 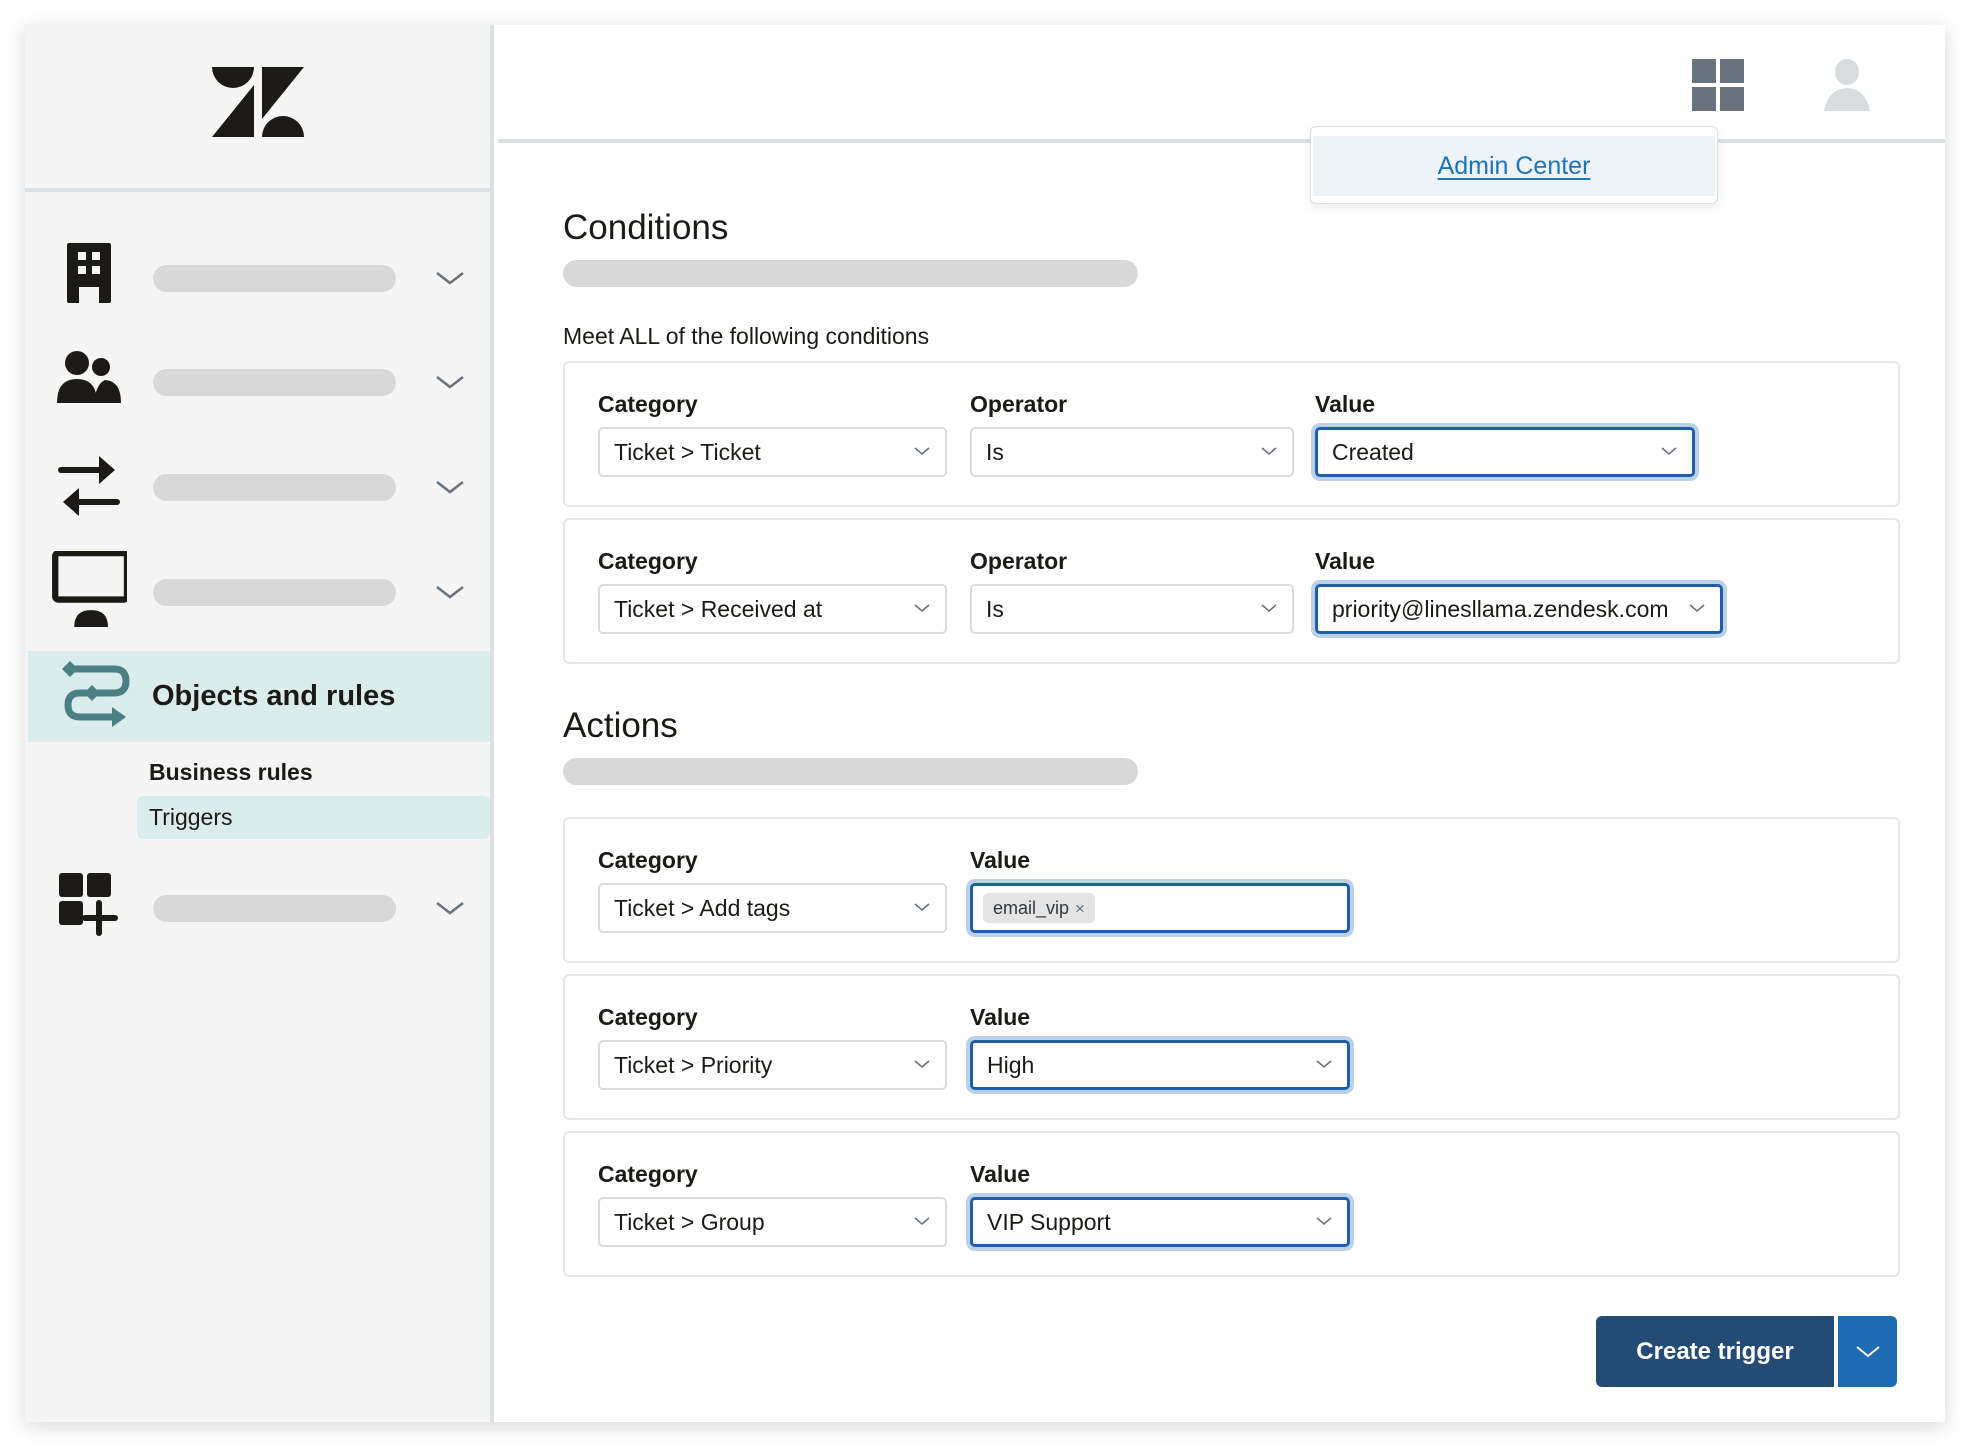 I want to click on category-select: Ticket > Ticket, so click(x=772, y=452).